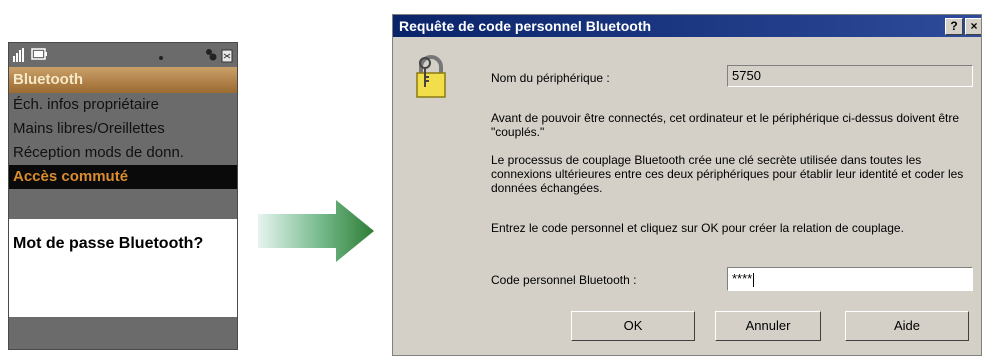 This screenshot has width=984, height=358. I want to click on menu-item-handsfree: Mains libres/Oreillettes, so click(123, 129).